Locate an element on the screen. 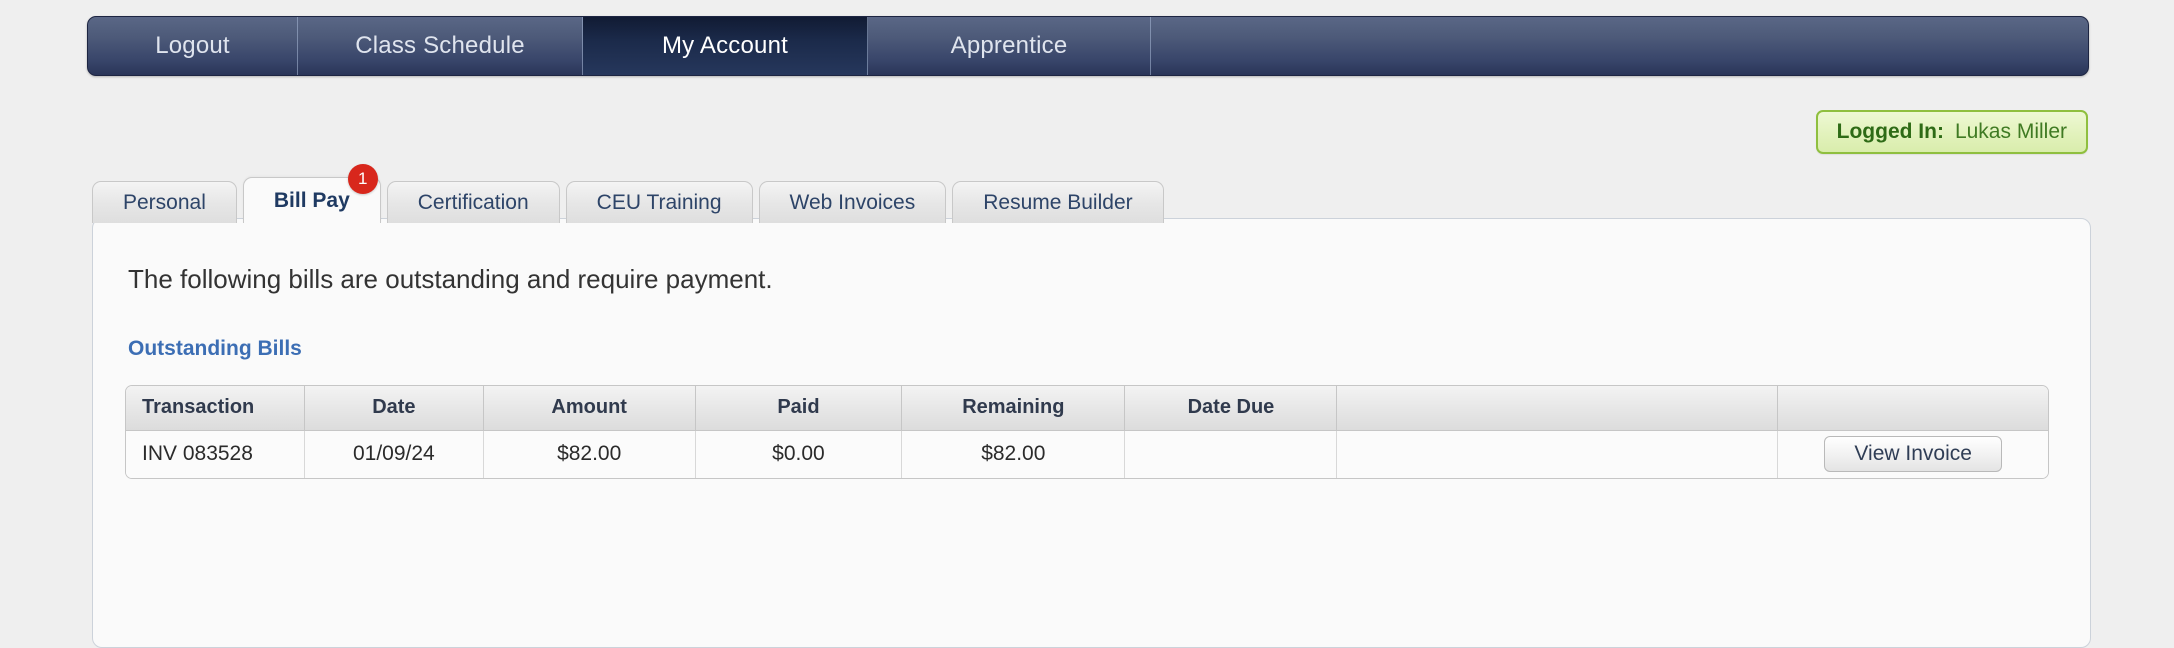  column-header-date-due: Date Due is located at coordinates (1231, 408).